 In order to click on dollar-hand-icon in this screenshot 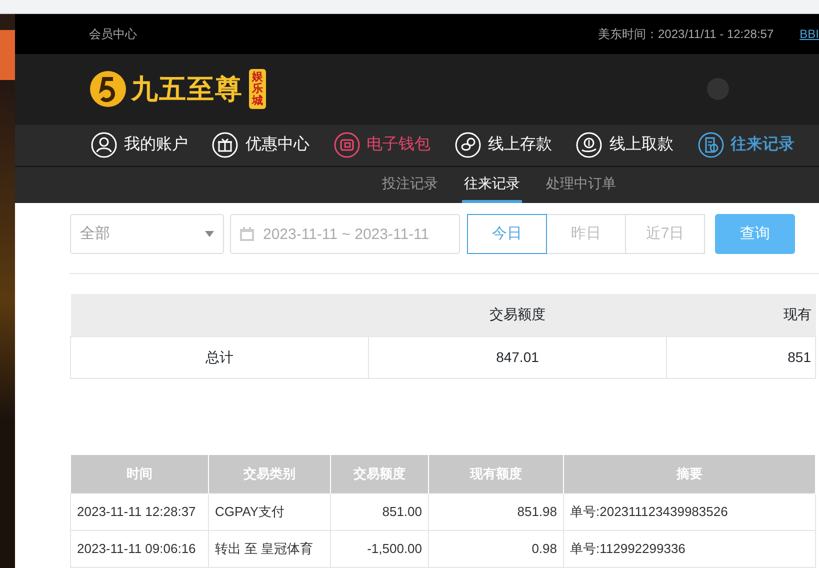, I will do `click(589, 145)`.